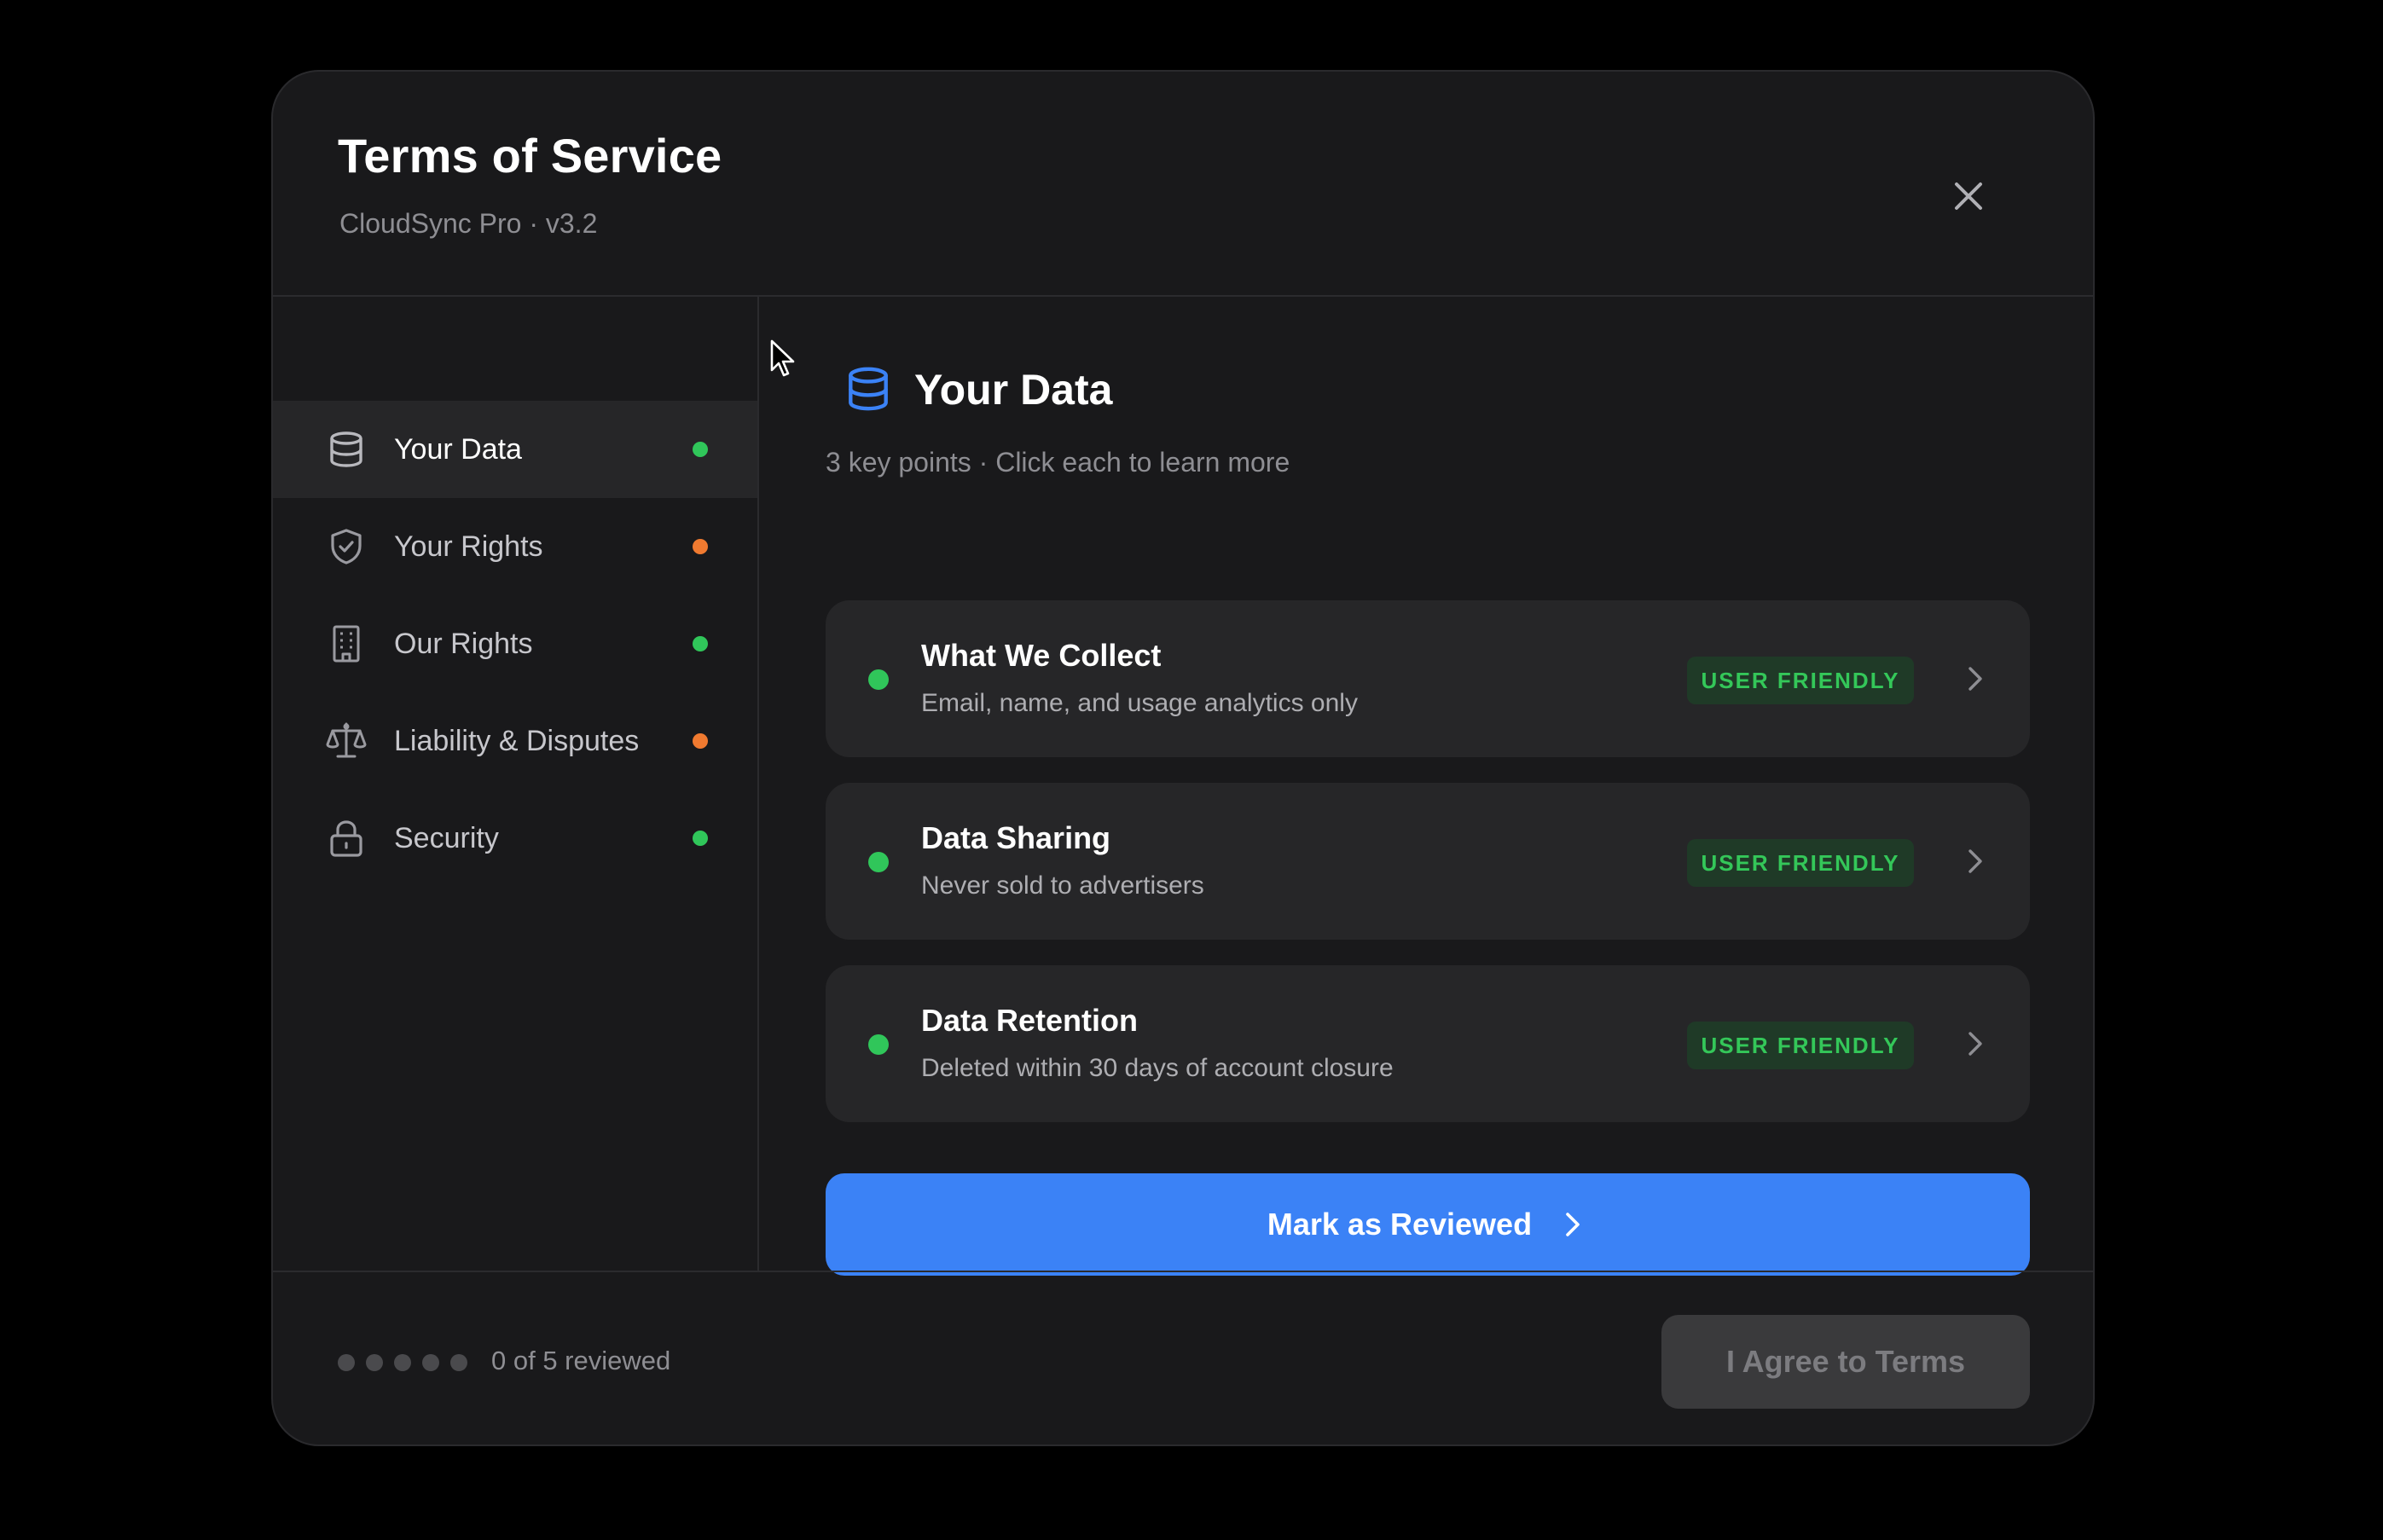  Describe the element at coordinates (1183, 1357) in the screenshot. I see `modal-footer: 0 of 5 reviewed I Agree to Terms` at that location.